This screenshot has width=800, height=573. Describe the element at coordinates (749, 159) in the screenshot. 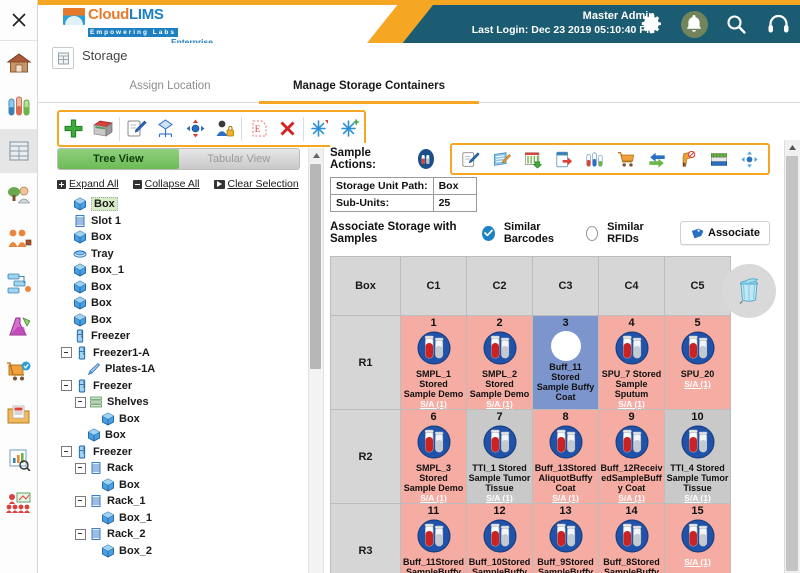

I see `rearrange-button` at that location.